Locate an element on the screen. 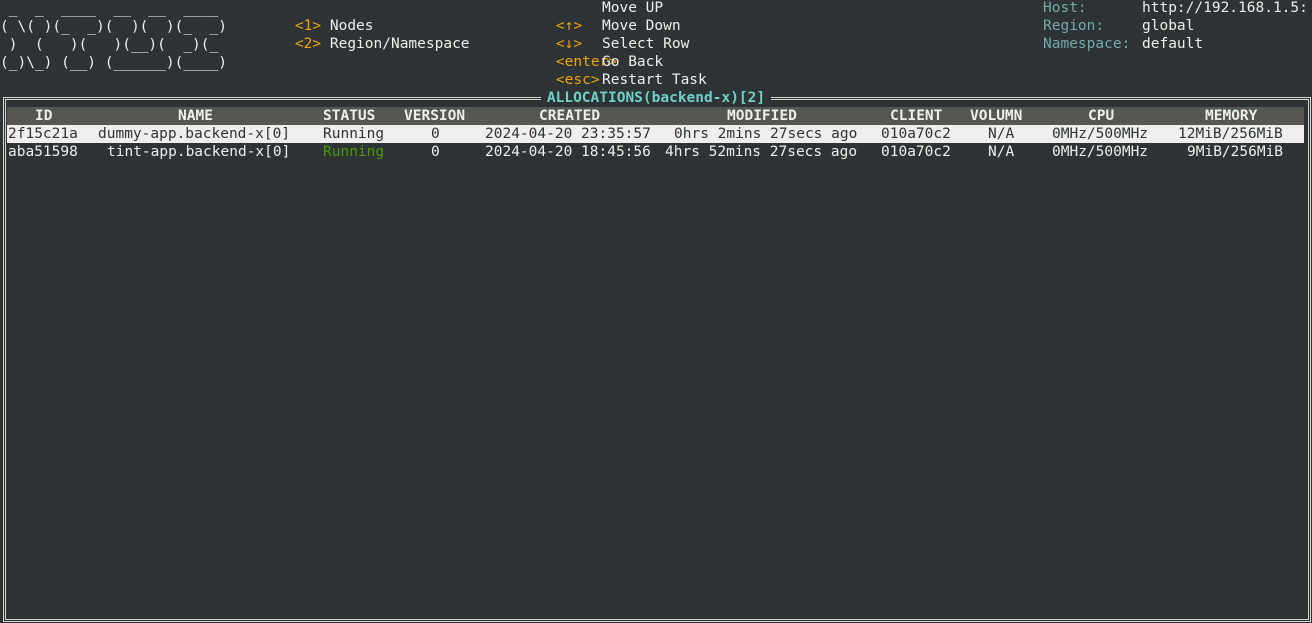 This screenshot has width=1312, height=623. col-memory: MEMORY is located at coordinates (1231, 116).